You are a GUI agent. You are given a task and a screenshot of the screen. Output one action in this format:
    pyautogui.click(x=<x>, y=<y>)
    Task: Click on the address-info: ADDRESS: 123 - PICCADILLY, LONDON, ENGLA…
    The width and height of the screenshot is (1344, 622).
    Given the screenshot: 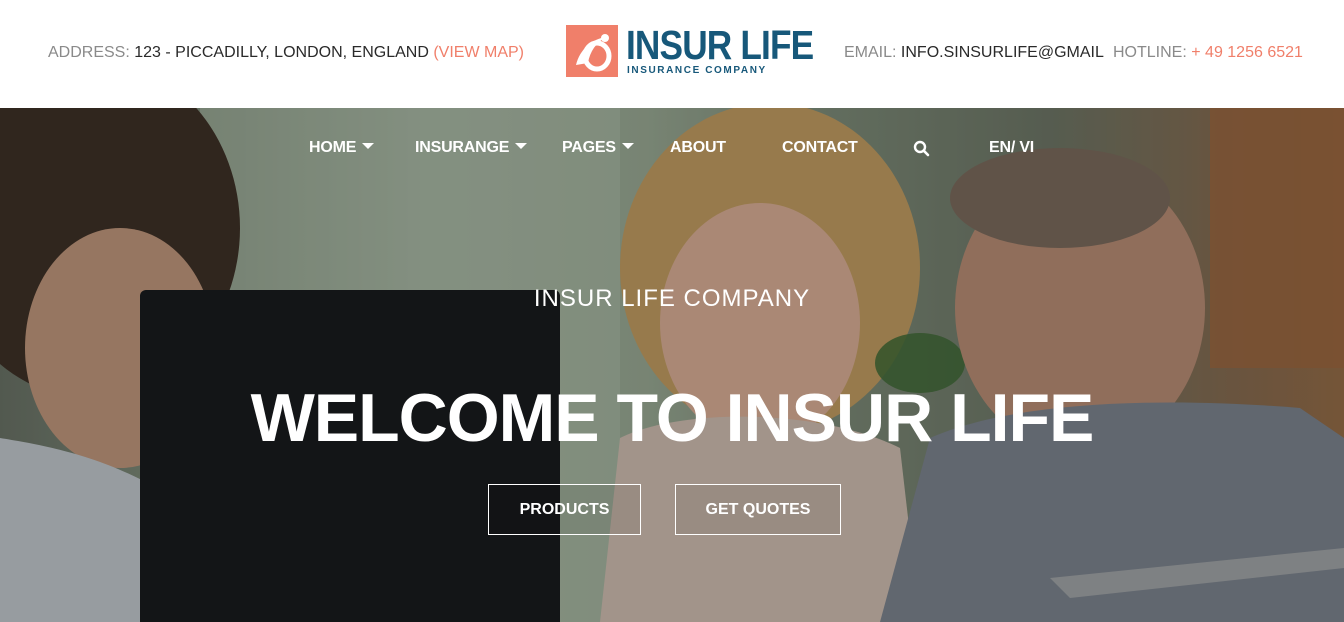 What is the action you would take?
    pyautogui.click(x=286, y=53)
    